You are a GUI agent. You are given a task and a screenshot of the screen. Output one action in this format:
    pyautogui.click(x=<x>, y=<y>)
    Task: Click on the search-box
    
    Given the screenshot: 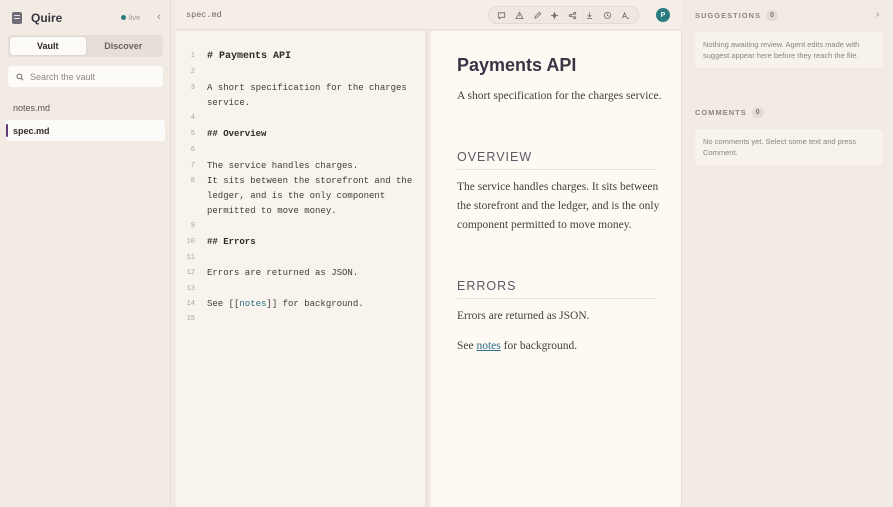 What is the action you would take?
    pyautogui.click(x=85, y=76)
    